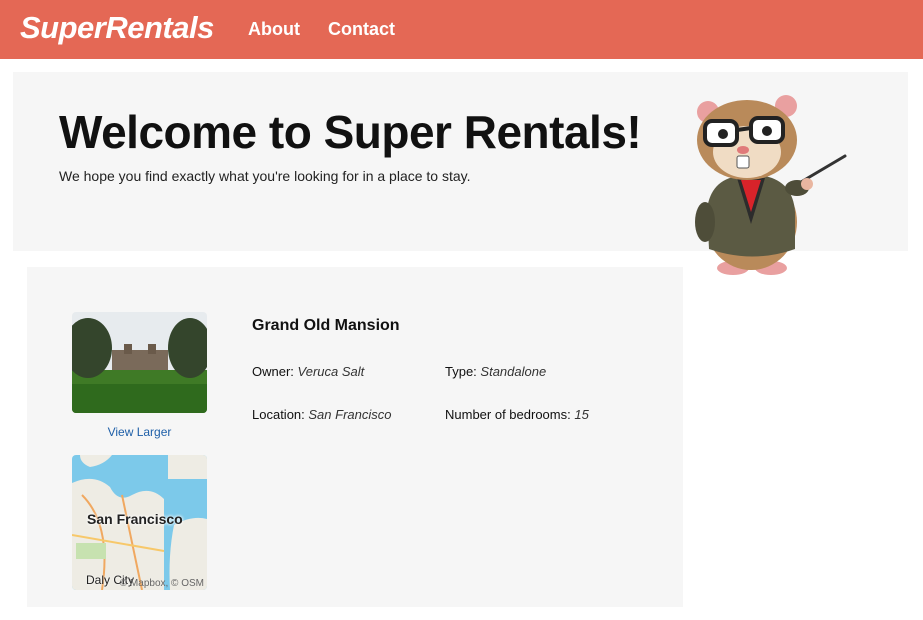 The width and height of the screenshot is (923, 620). I want to click on page-title: Welcome to Super Rentals!, so click(350, 132).